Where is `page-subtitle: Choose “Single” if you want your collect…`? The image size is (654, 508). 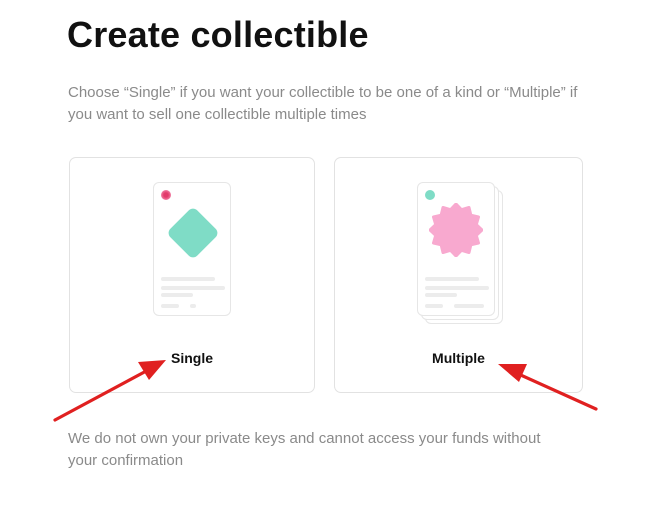 page-subtitle: Choose “Single” if you want your collect… is located at coordinates (323, 103).